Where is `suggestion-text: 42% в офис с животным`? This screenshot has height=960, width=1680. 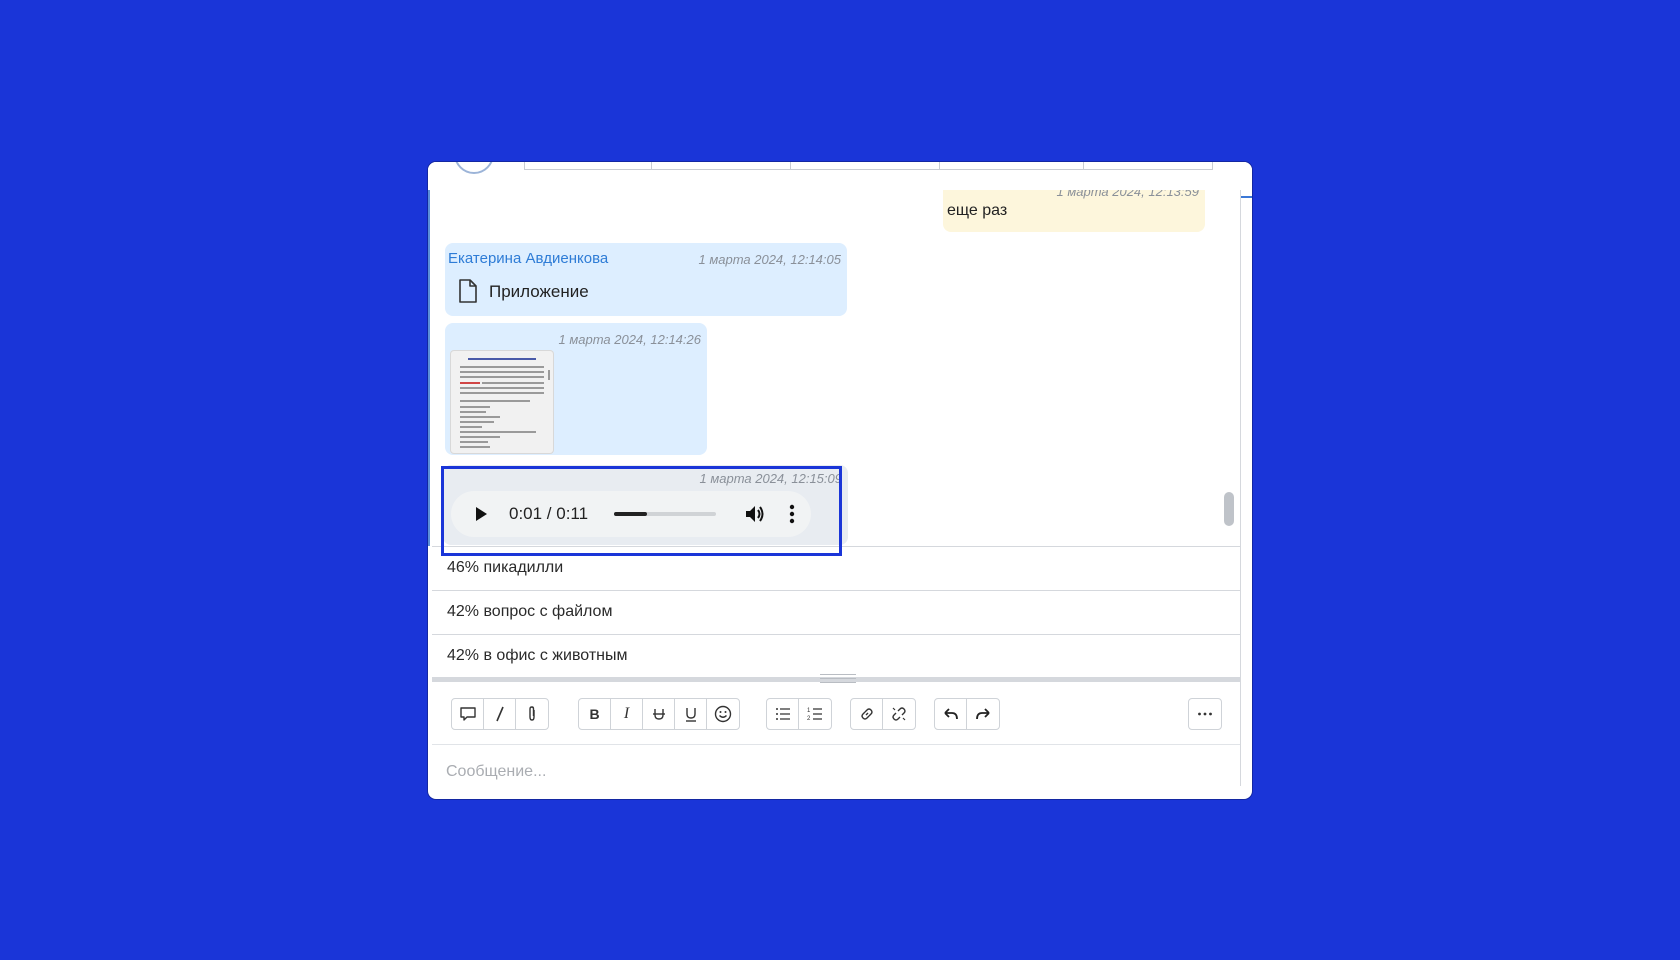
suggestion-text: 42% в офис с животным is located at coordinates (537, 655).